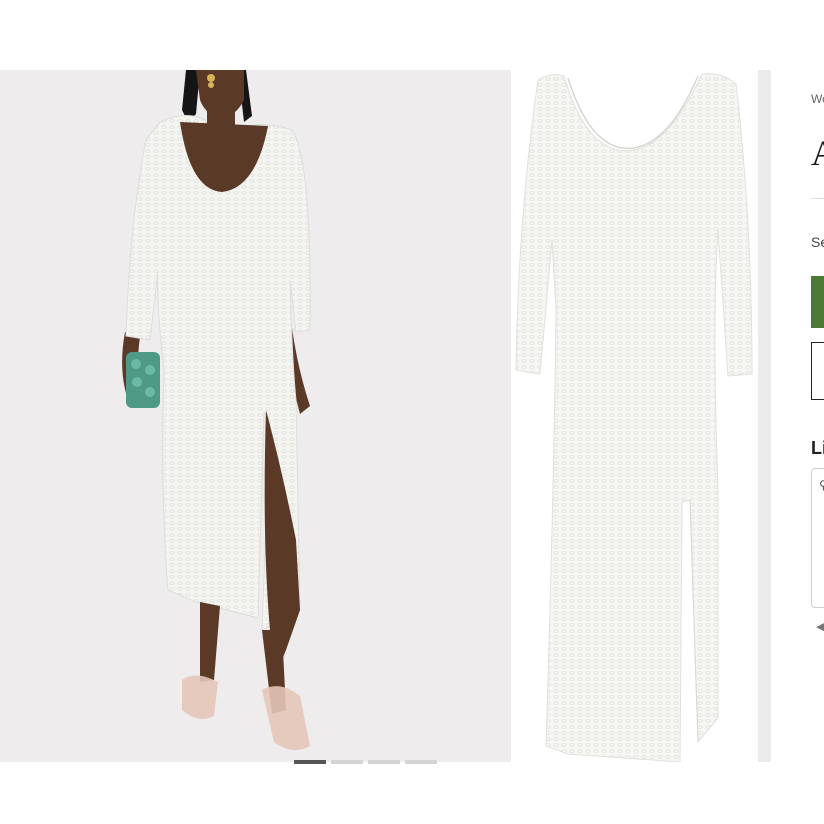  Describe the element at coordinates (821, 485) in the screenshot. I see `search-icon: ⚲` at that location.